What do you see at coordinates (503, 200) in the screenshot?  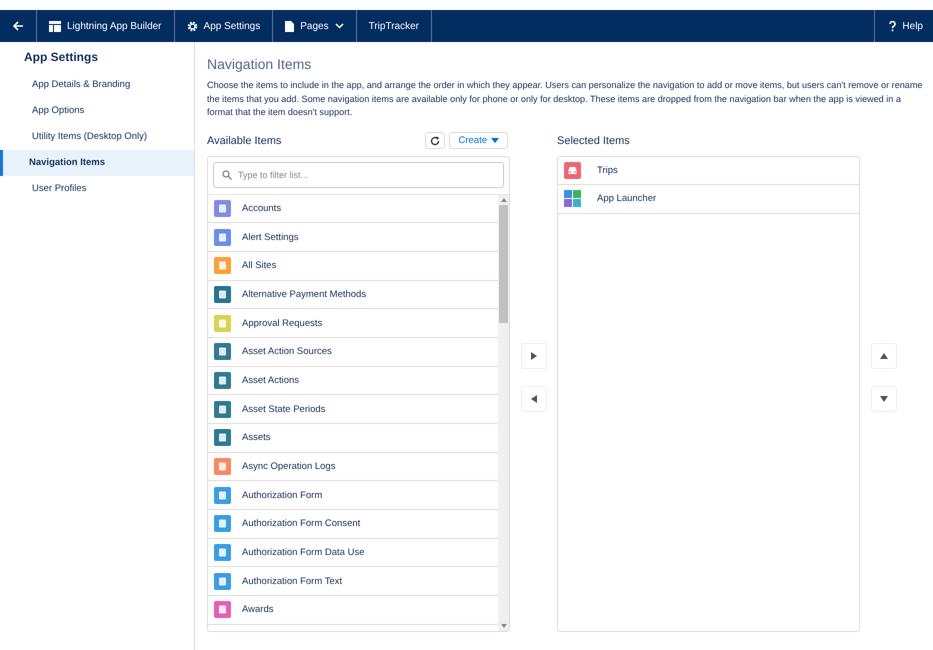 I see `scroll-up-icon` at bounding box center [503, 200].